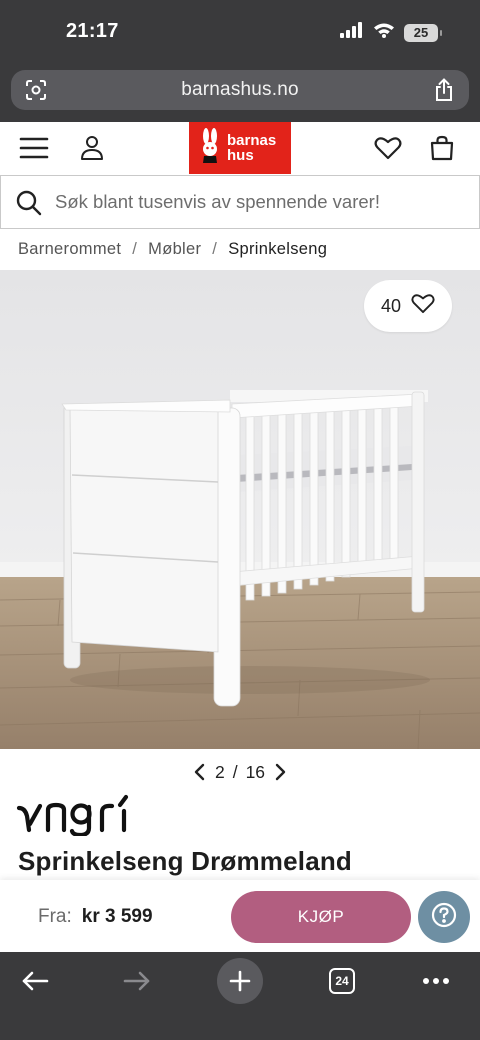 Image resolution: width=480 pixels, height=1040 pixels. Describe the element at coordinates (34, 148) in the screenshot. I see `hamburger-menu-icon` at that location.